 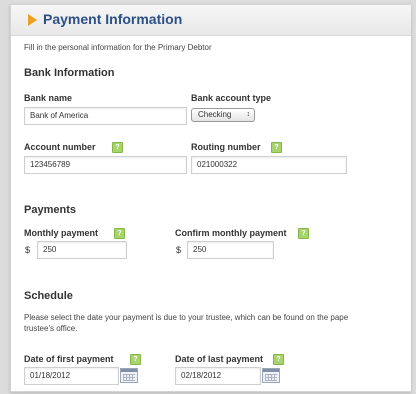 What do you see at coordinates (119, 233) in the screenshot?
I see `monthly-payment-help-icon: ?` at bounding box center [119, 233].